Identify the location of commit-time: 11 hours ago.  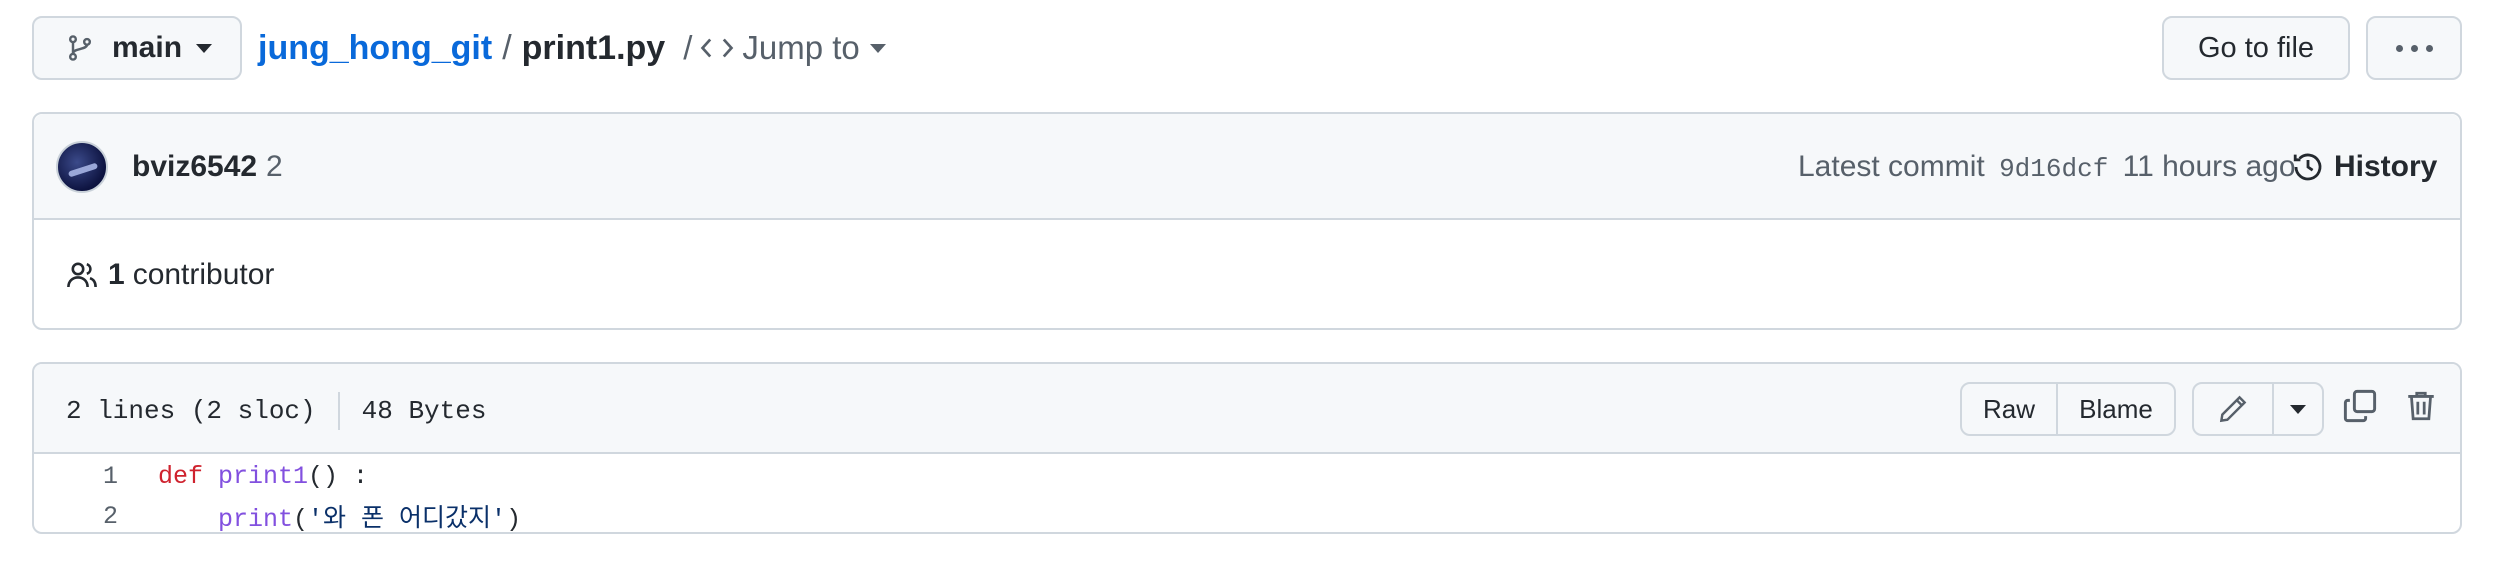
(2209, 166).